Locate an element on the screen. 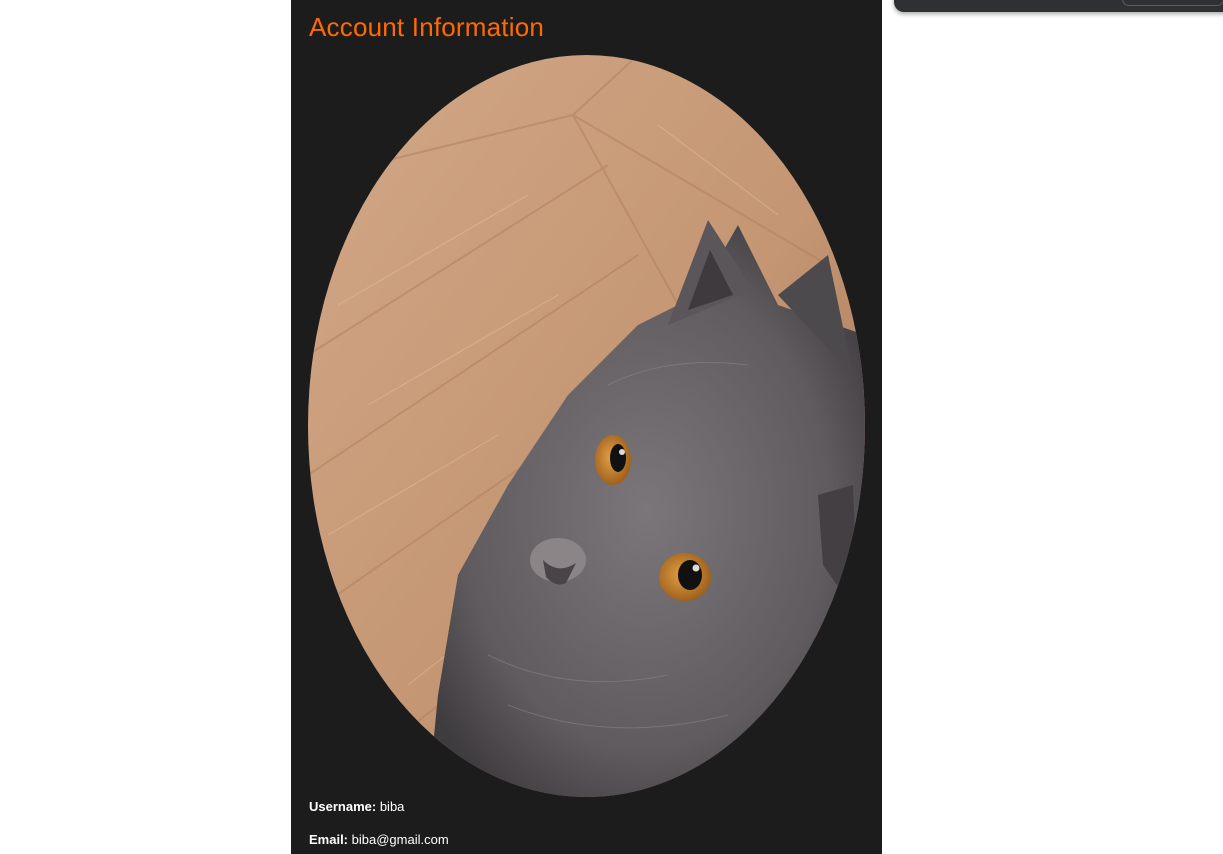  email-row: Email: biba@gmail.com is located at coordinates (379, 839).